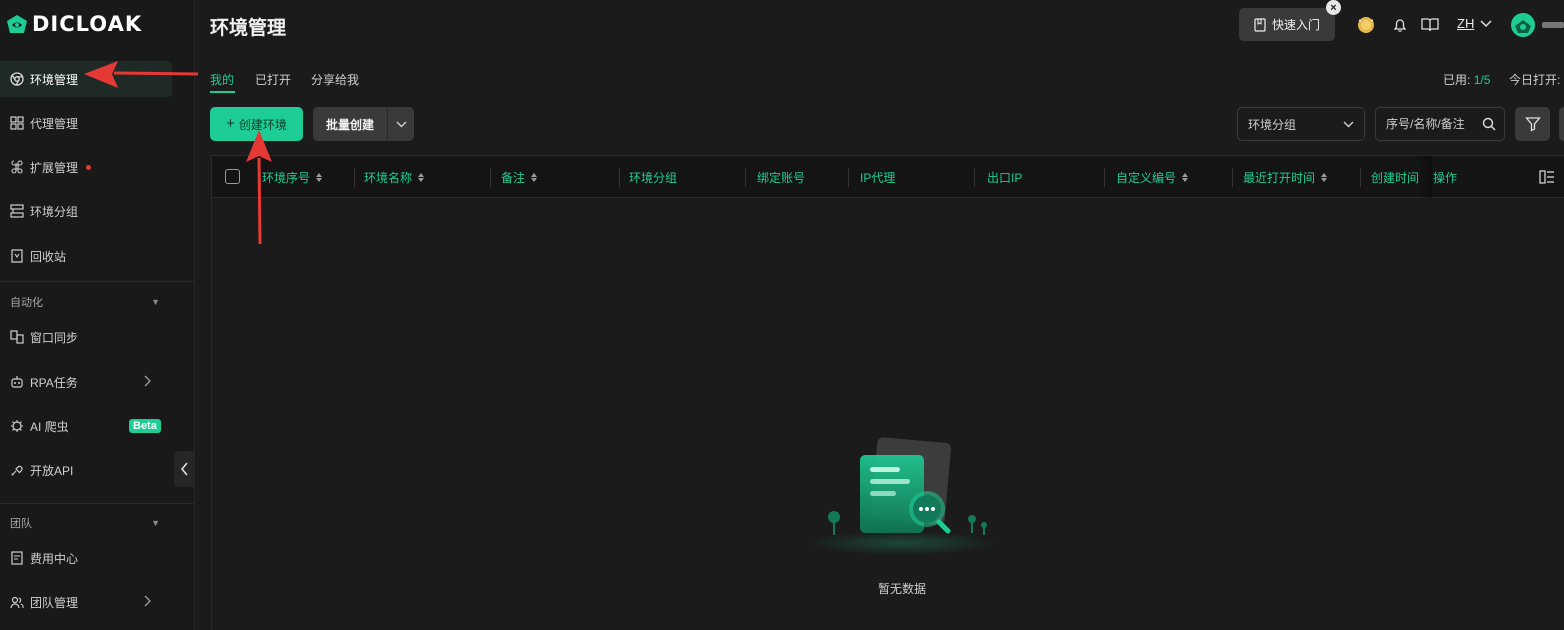 This screenshot has width=1564, height=630. What do you see at coordinates (86, 123) in the screenshot?
I see `sidebar-item-proxies: 代理管理` at bounding box center [86, 123].